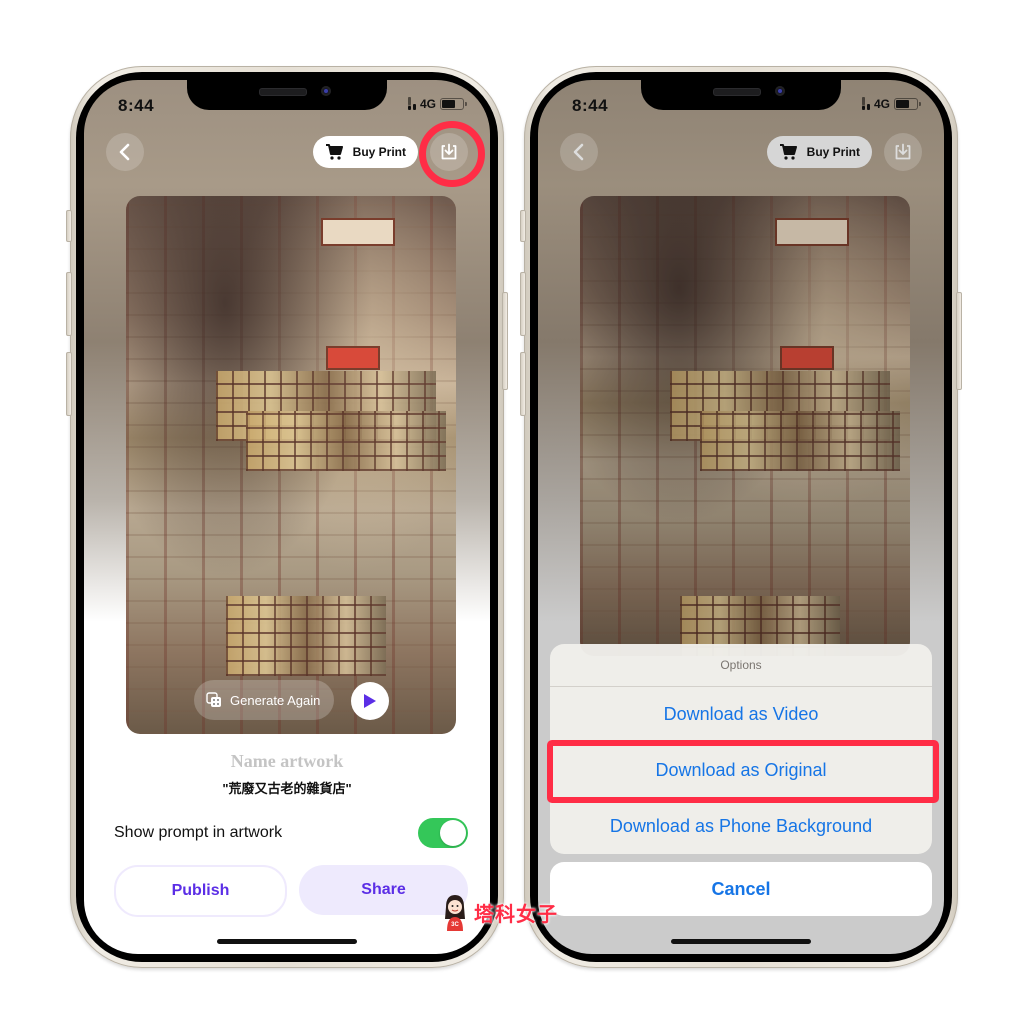 Image resolution: width=1024 pixels, height=1031 pixels. I want to click on artwork-name-field: Name artwork, so click(287, 761).